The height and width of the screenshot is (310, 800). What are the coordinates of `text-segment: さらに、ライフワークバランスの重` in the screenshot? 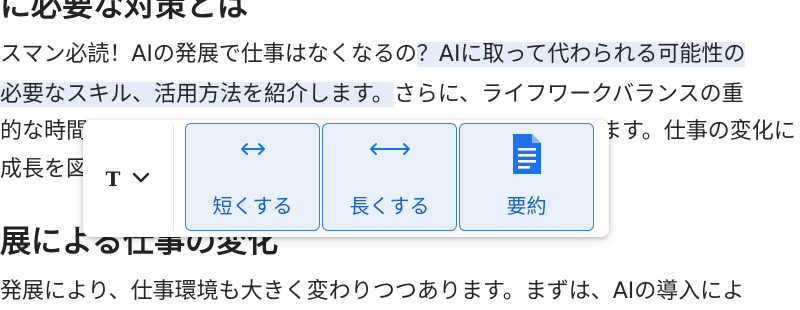 It's located at (568, 94).